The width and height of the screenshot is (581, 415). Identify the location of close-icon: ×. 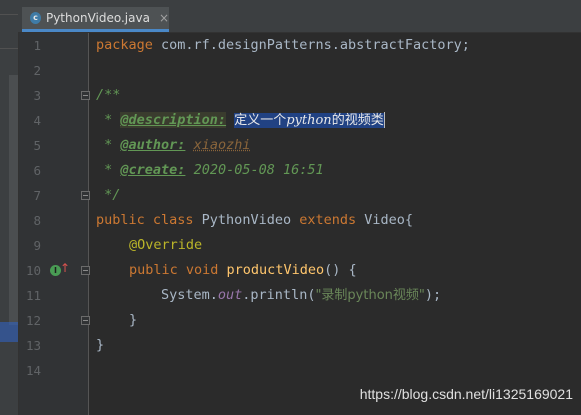
(164, 18).